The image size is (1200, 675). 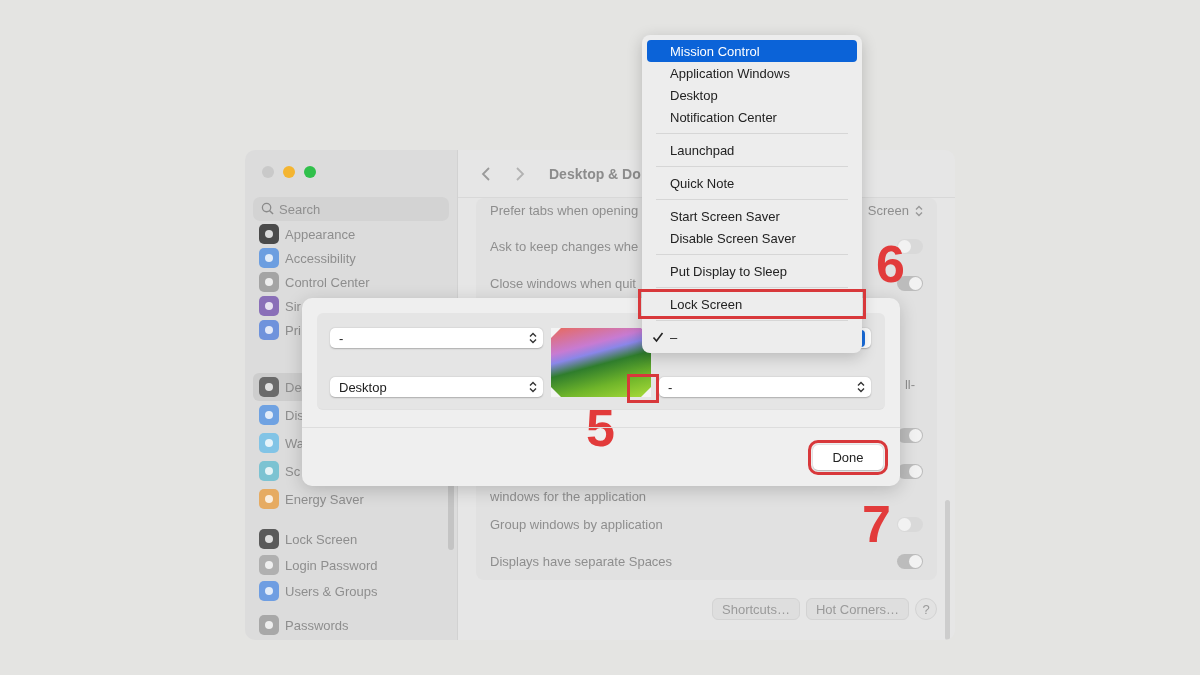 I want to click on sidebar-item: Passwords, so click(x=304, y=625).